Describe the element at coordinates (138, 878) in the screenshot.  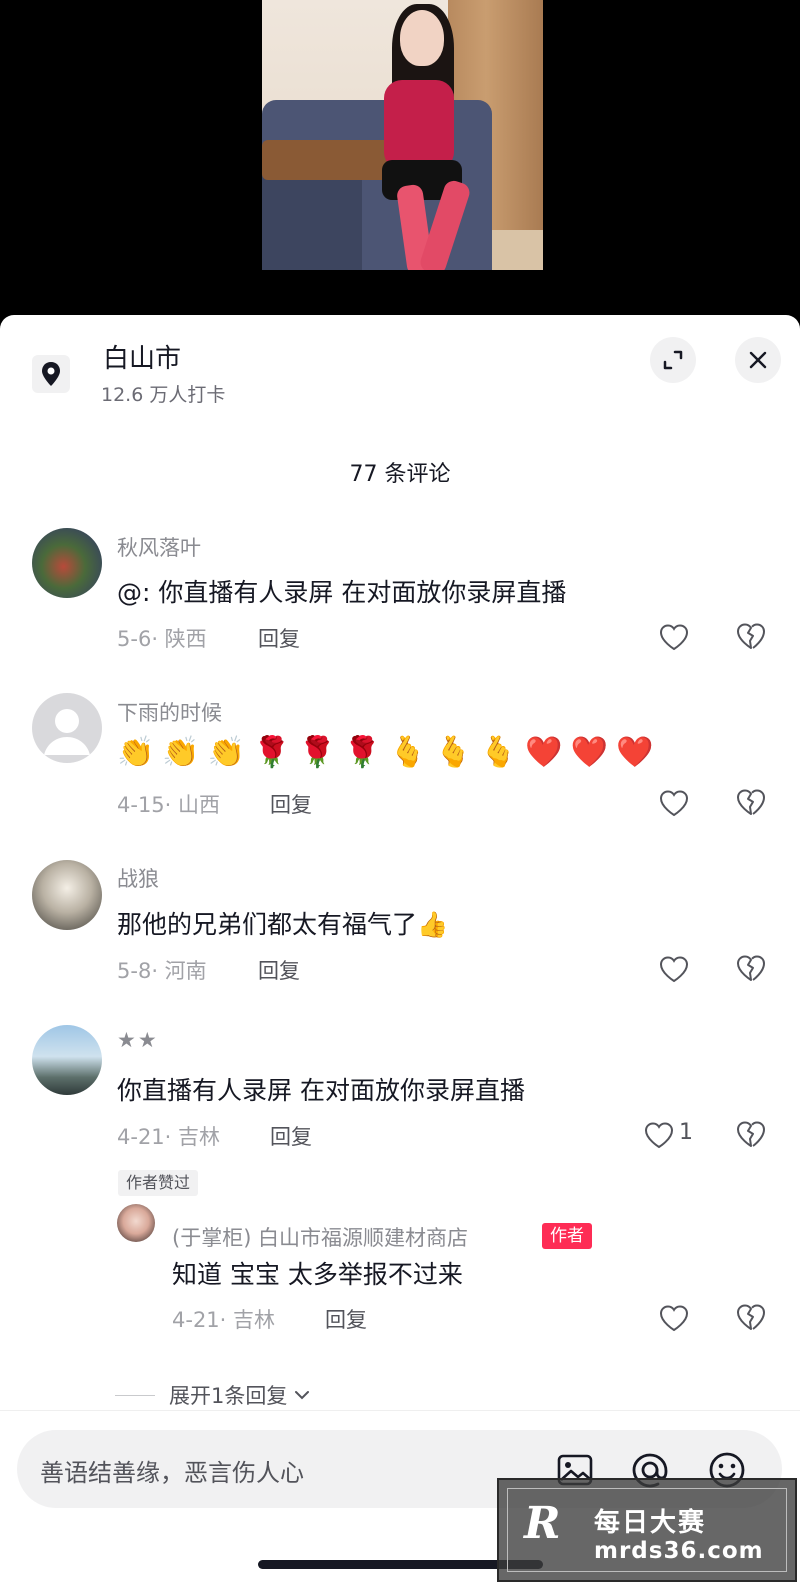
I see `comment-author: 战狼` at that location.